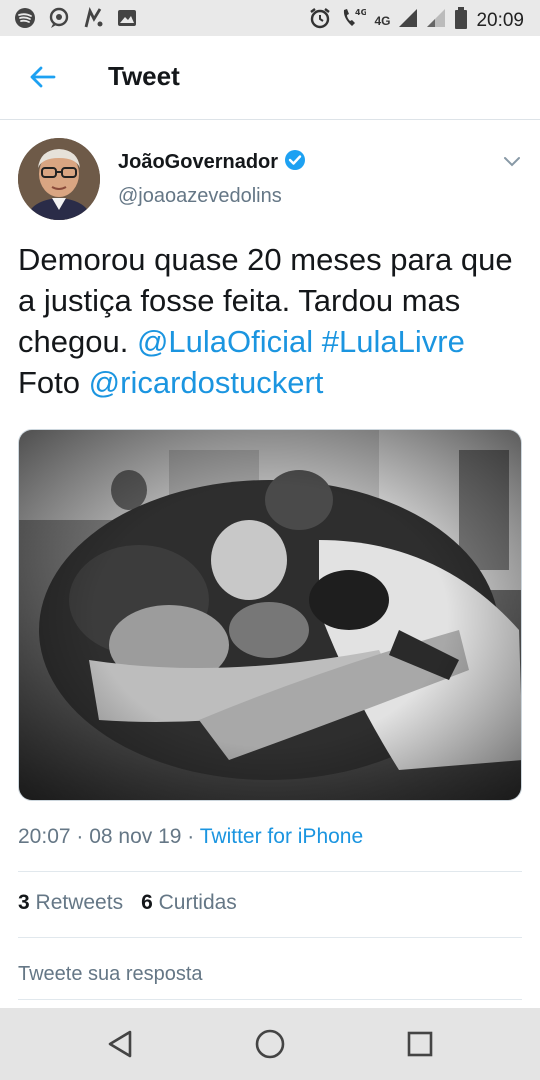 This screenshot has width=540, height=1080. I want to click on source-link: Twitter for iPhone, so click(281, 836).